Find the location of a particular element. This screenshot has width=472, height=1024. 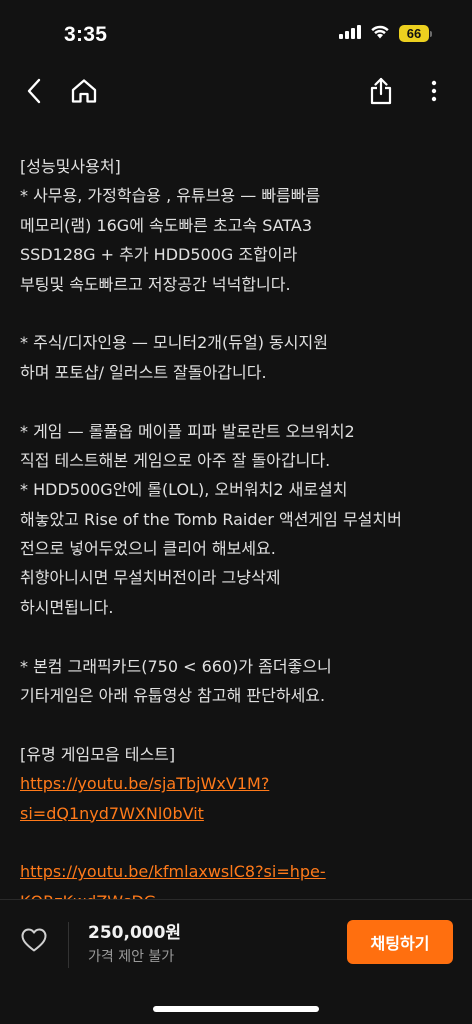

more-vertical-icon is located at coordinates (434, 93).